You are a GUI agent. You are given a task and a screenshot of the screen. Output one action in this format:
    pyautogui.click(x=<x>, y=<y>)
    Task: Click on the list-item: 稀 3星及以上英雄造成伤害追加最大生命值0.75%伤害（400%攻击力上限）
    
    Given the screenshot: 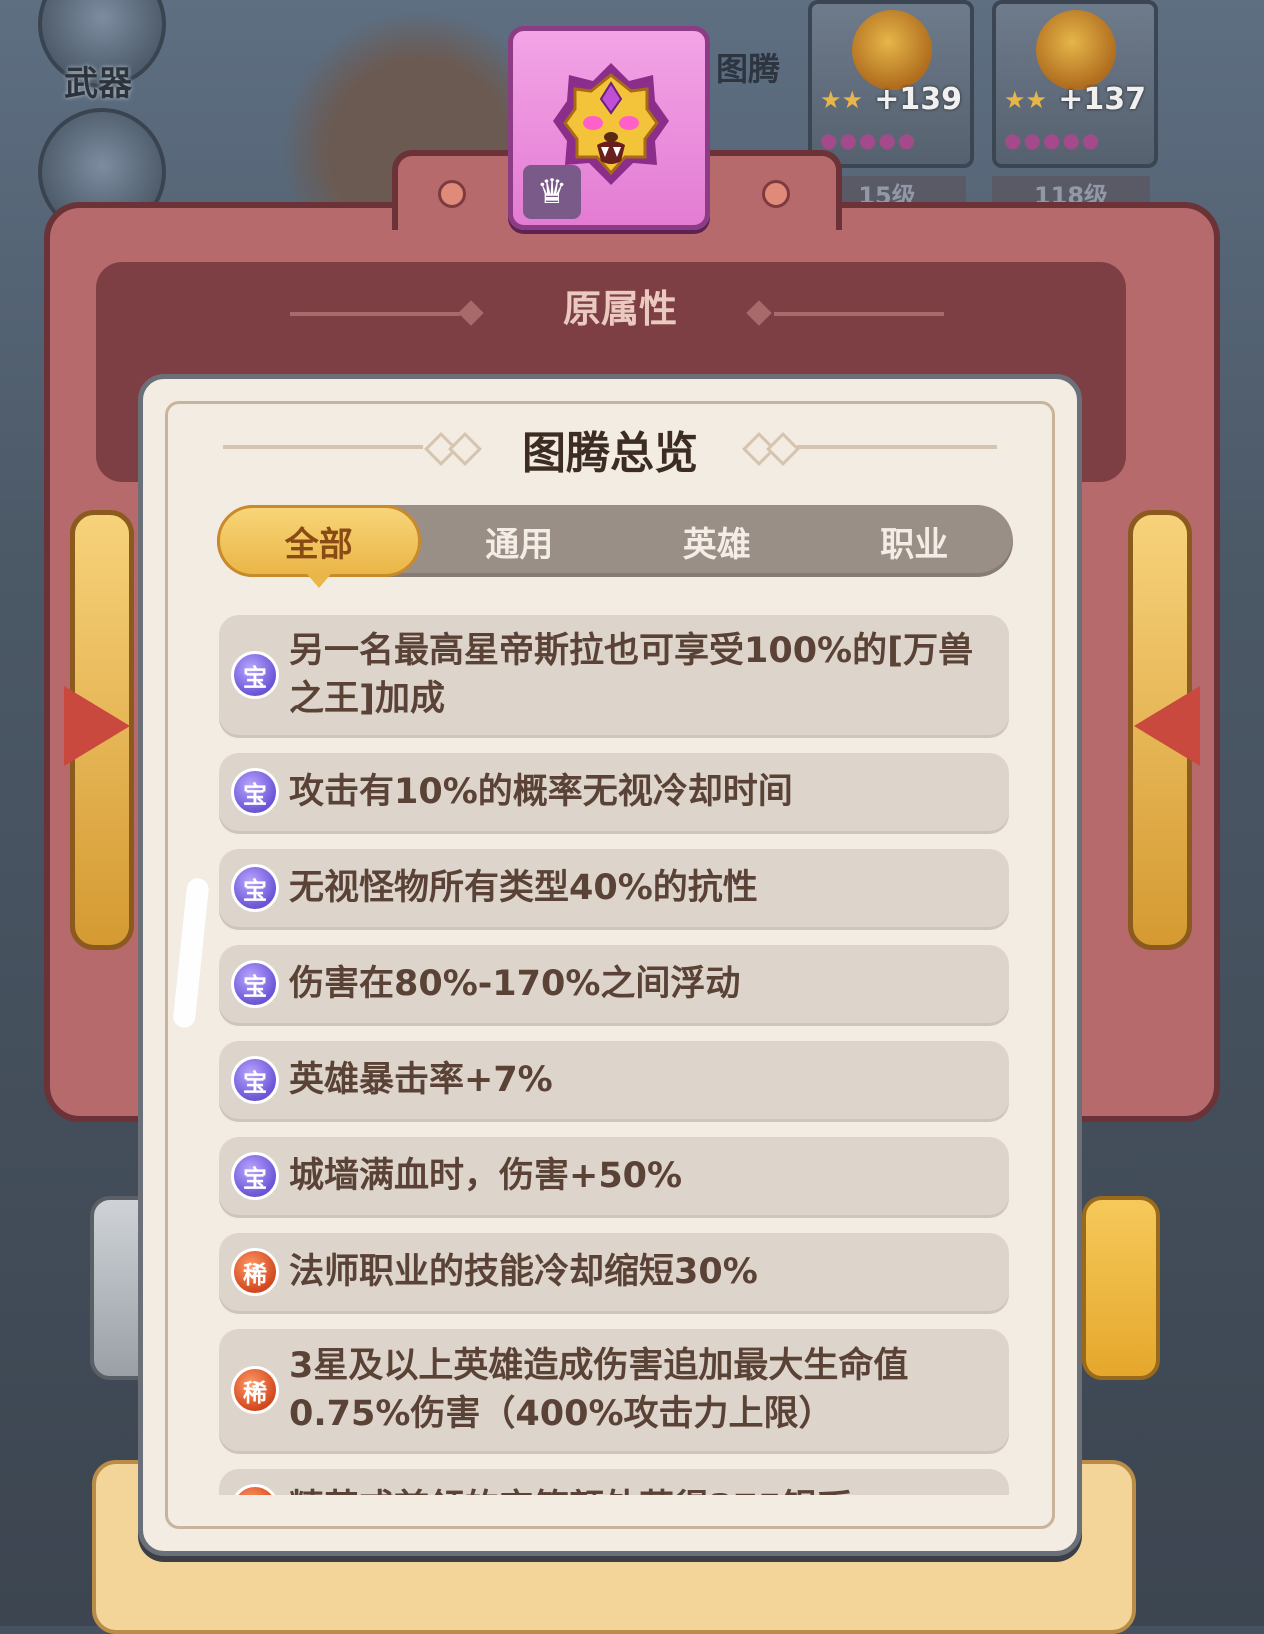 What is the action you would take?
    pyautogui.click(x=614, y=1390)
    